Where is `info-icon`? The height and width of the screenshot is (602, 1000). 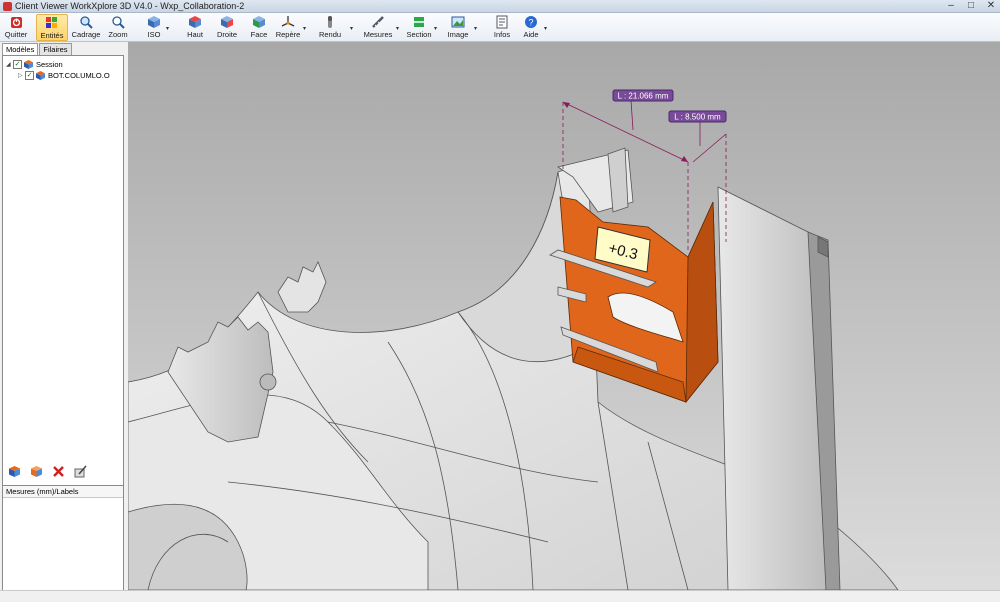 info-icon is located at coordinates (502, 22).